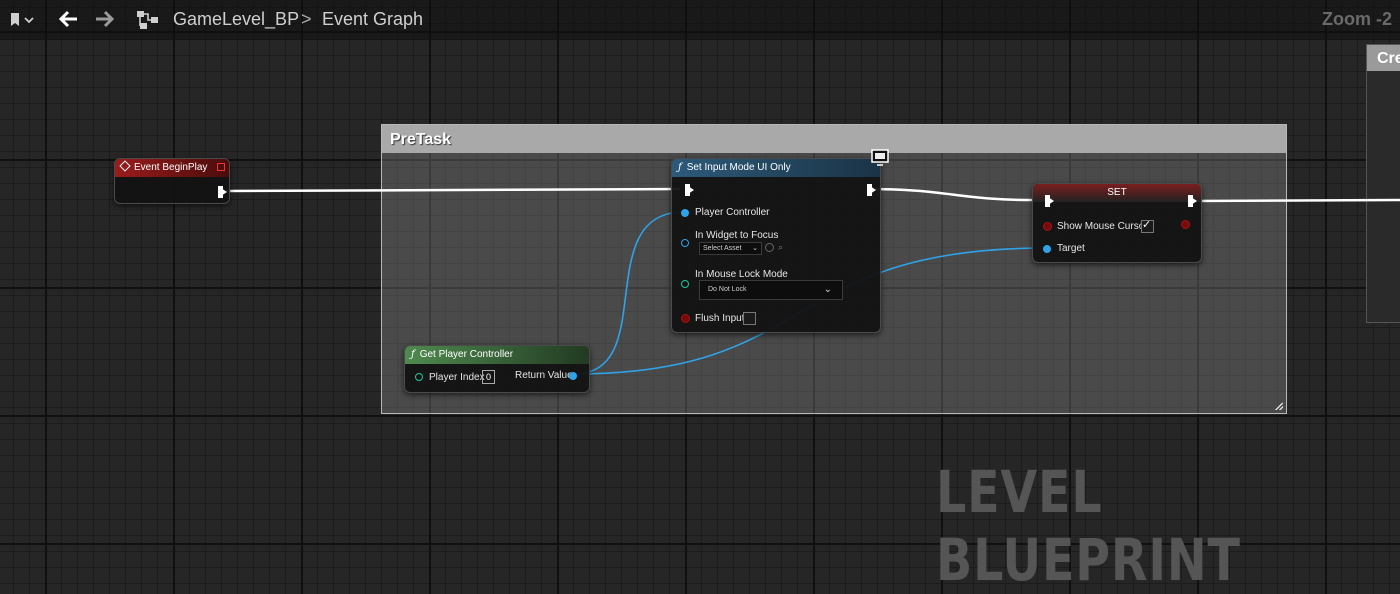 This screenshot has height=594, width=1400. Describe the element at coordinates (1147, 225) in the screenshot. I see `checkmark-icon: ✓` at that location.